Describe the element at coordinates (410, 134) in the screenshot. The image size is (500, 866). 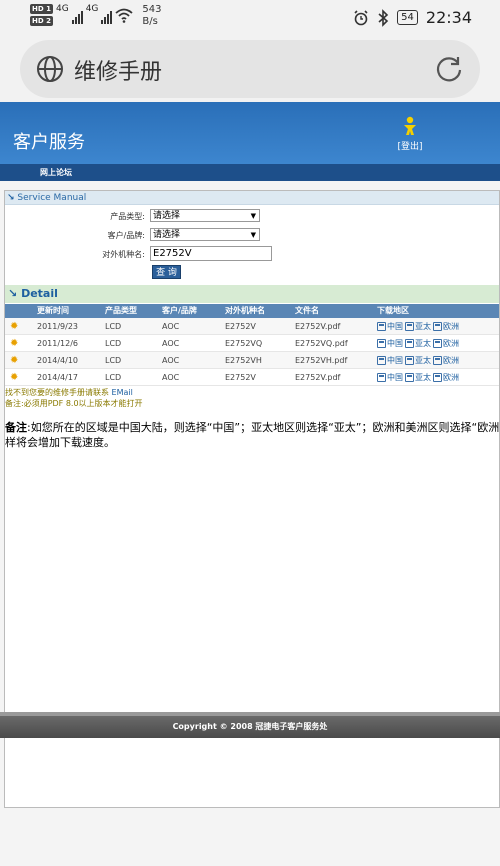
I see `logout-button: [登出]` at that location.